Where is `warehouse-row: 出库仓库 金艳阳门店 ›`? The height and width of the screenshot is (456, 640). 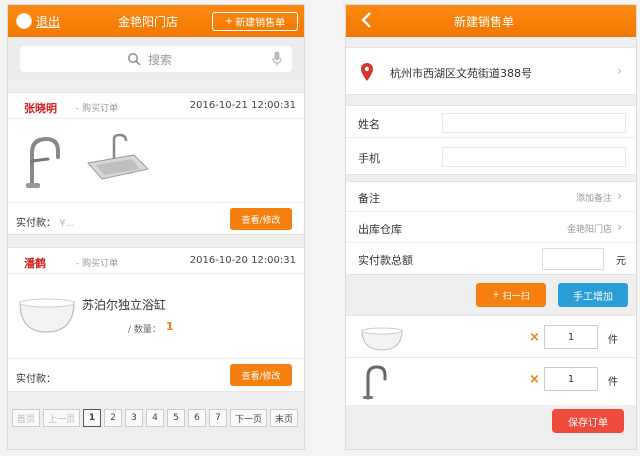
warehouse-row: 出库仓库 金艳阳门店 › is located at coordinates (491, 228).